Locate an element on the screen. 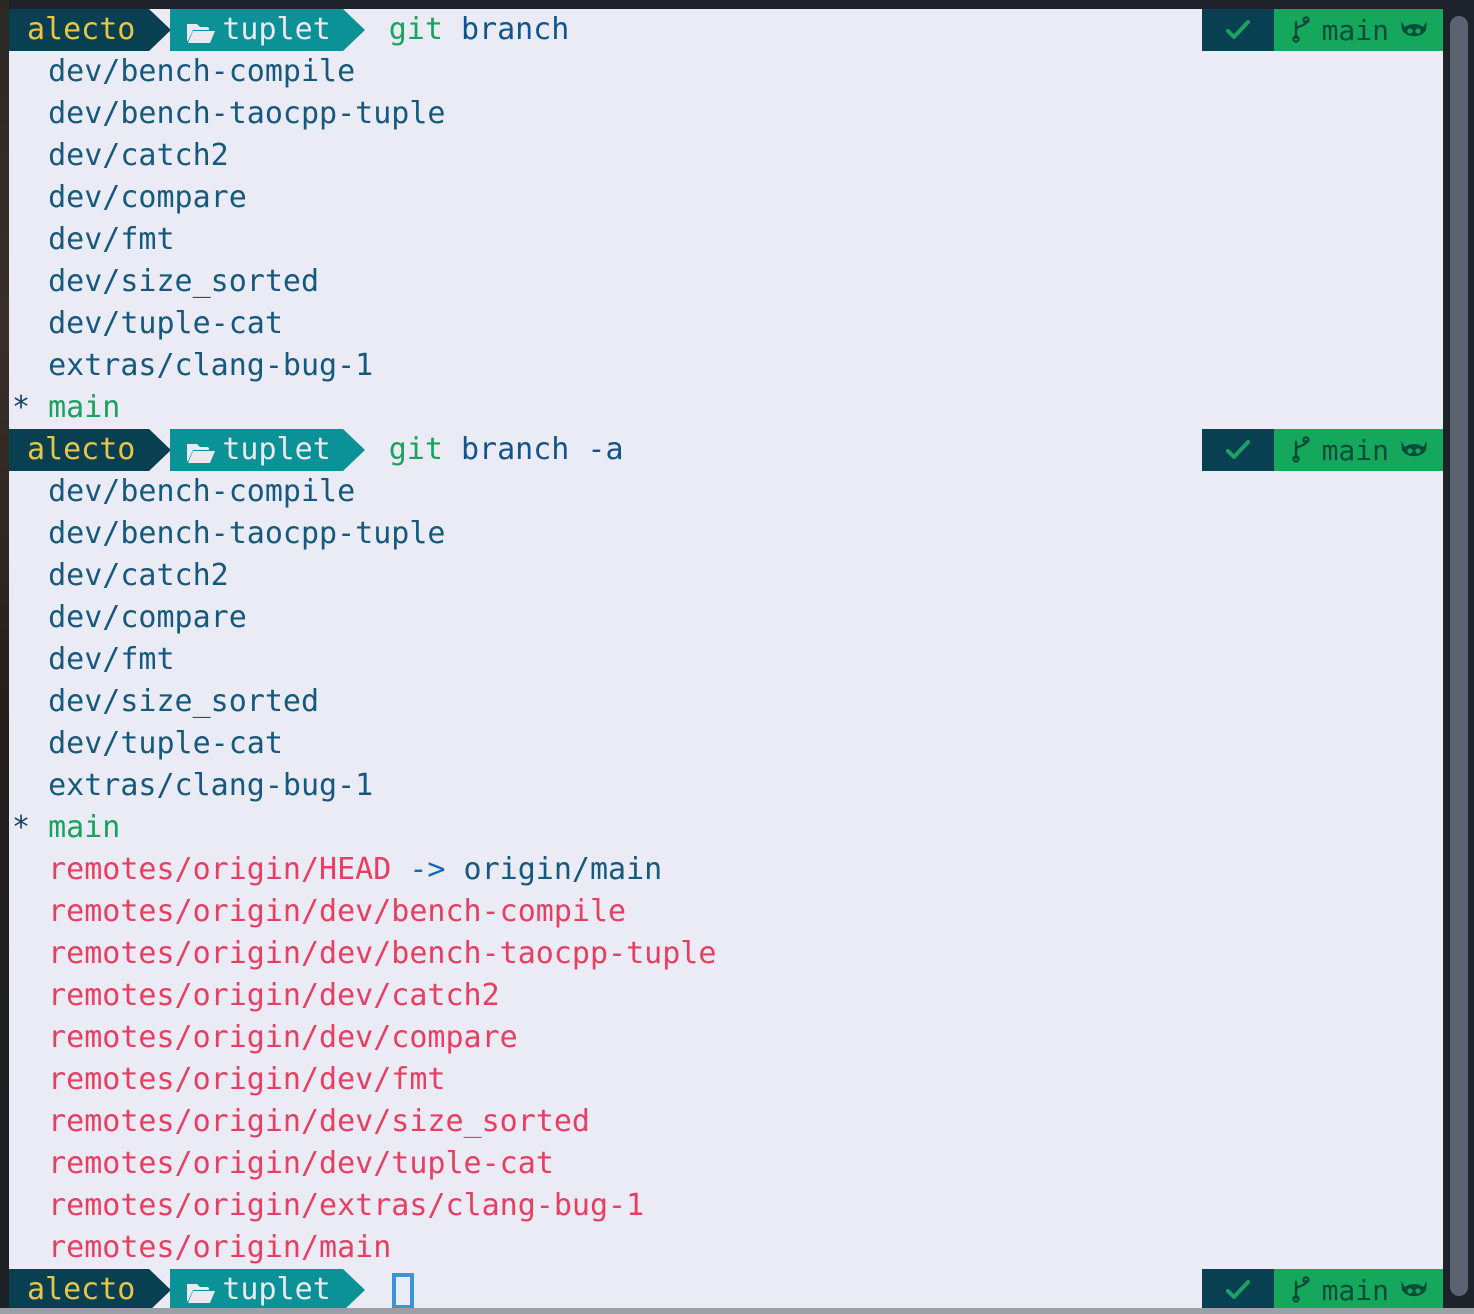 Image resolution: width=1474 pixels, height=1314 pixels. remote-branch-name: remotes/origin/dev/compare is located at coordinates (265, 1037).